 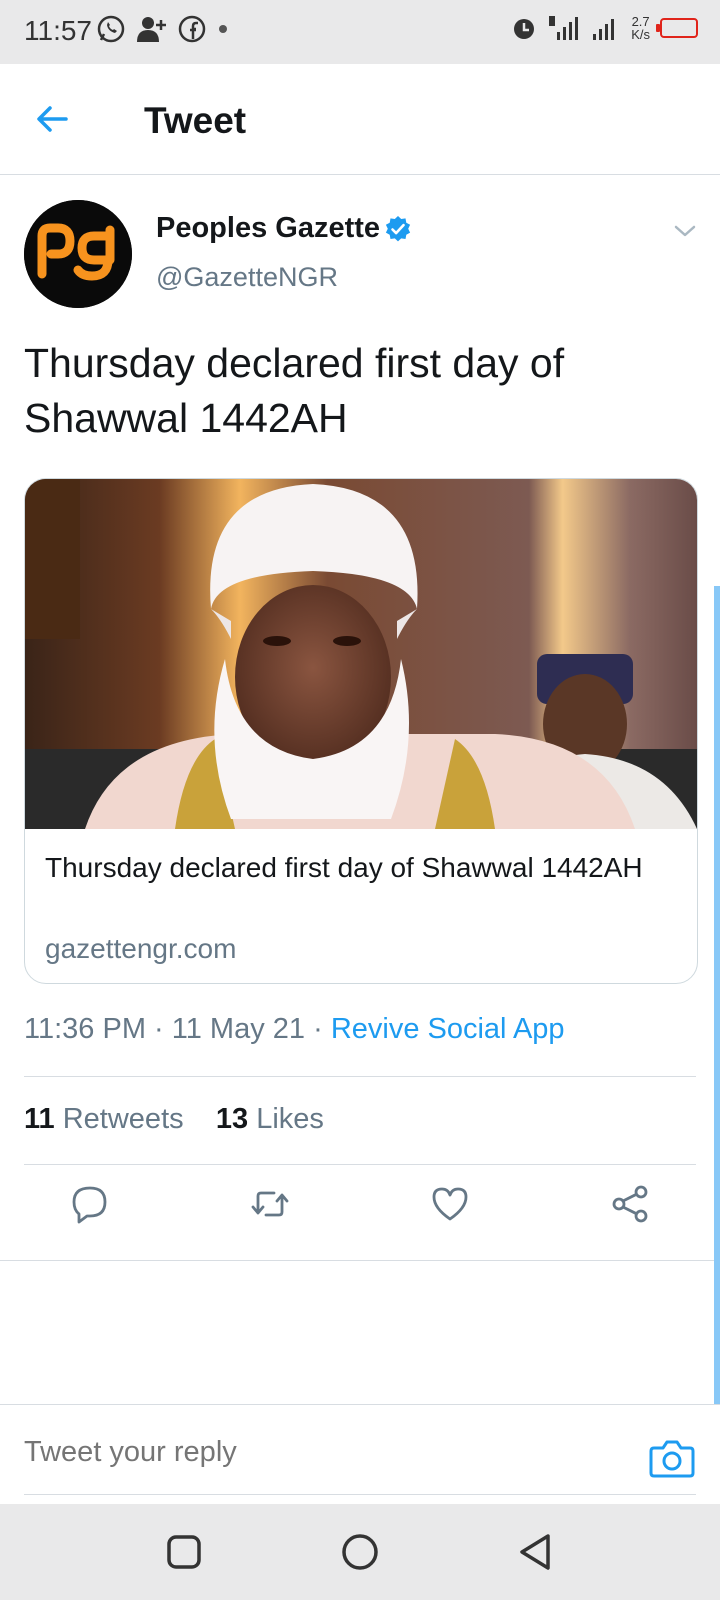 I want to click on like-heart-icon, so click(x=450, y=1204).